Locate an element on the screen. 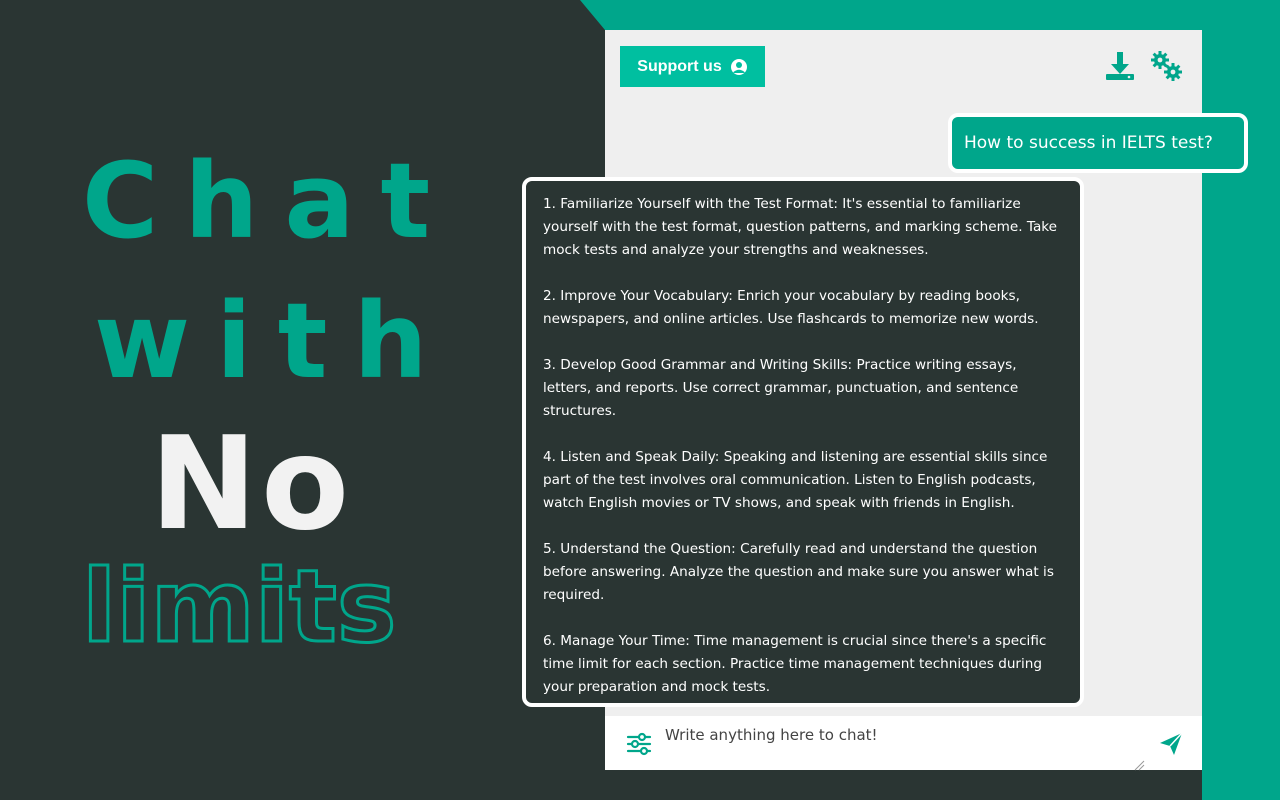 Image resolution: width=1280 pixels, height=800 pixels. hero-line-with: with is located at coordinates (274, 341).